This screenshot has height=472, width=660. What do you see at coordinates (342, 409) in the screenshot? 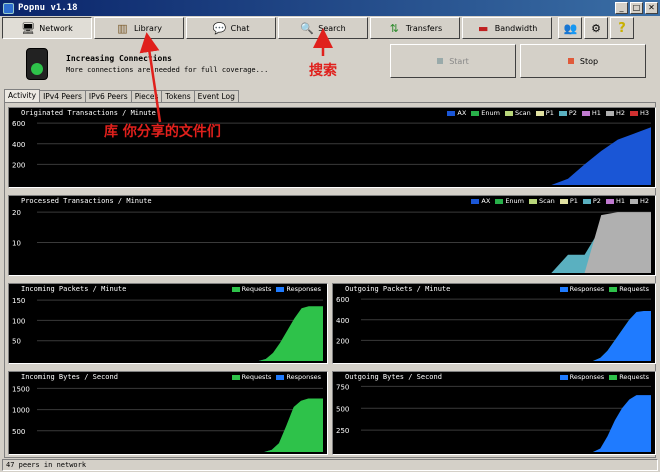
I see `y-tick-label: 500` at bounding box center [342, 409].